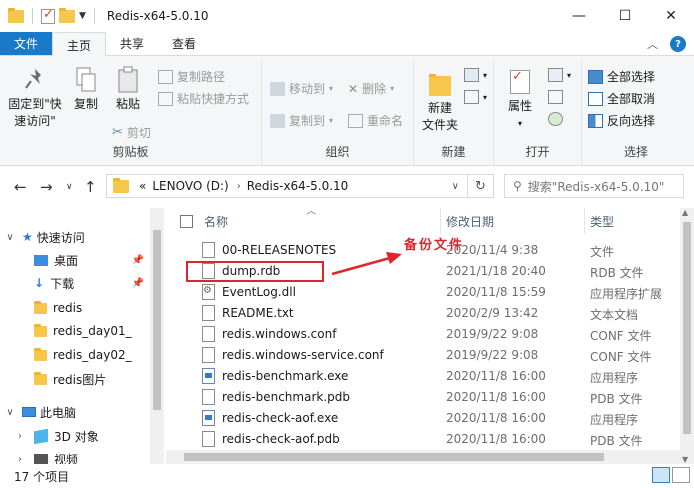 The height and width of the screenshot is (488, 694). What do you see at coordinates (41, 260) in the screenshot?
I see `desktop-icon` at bounding box center [41, 260].